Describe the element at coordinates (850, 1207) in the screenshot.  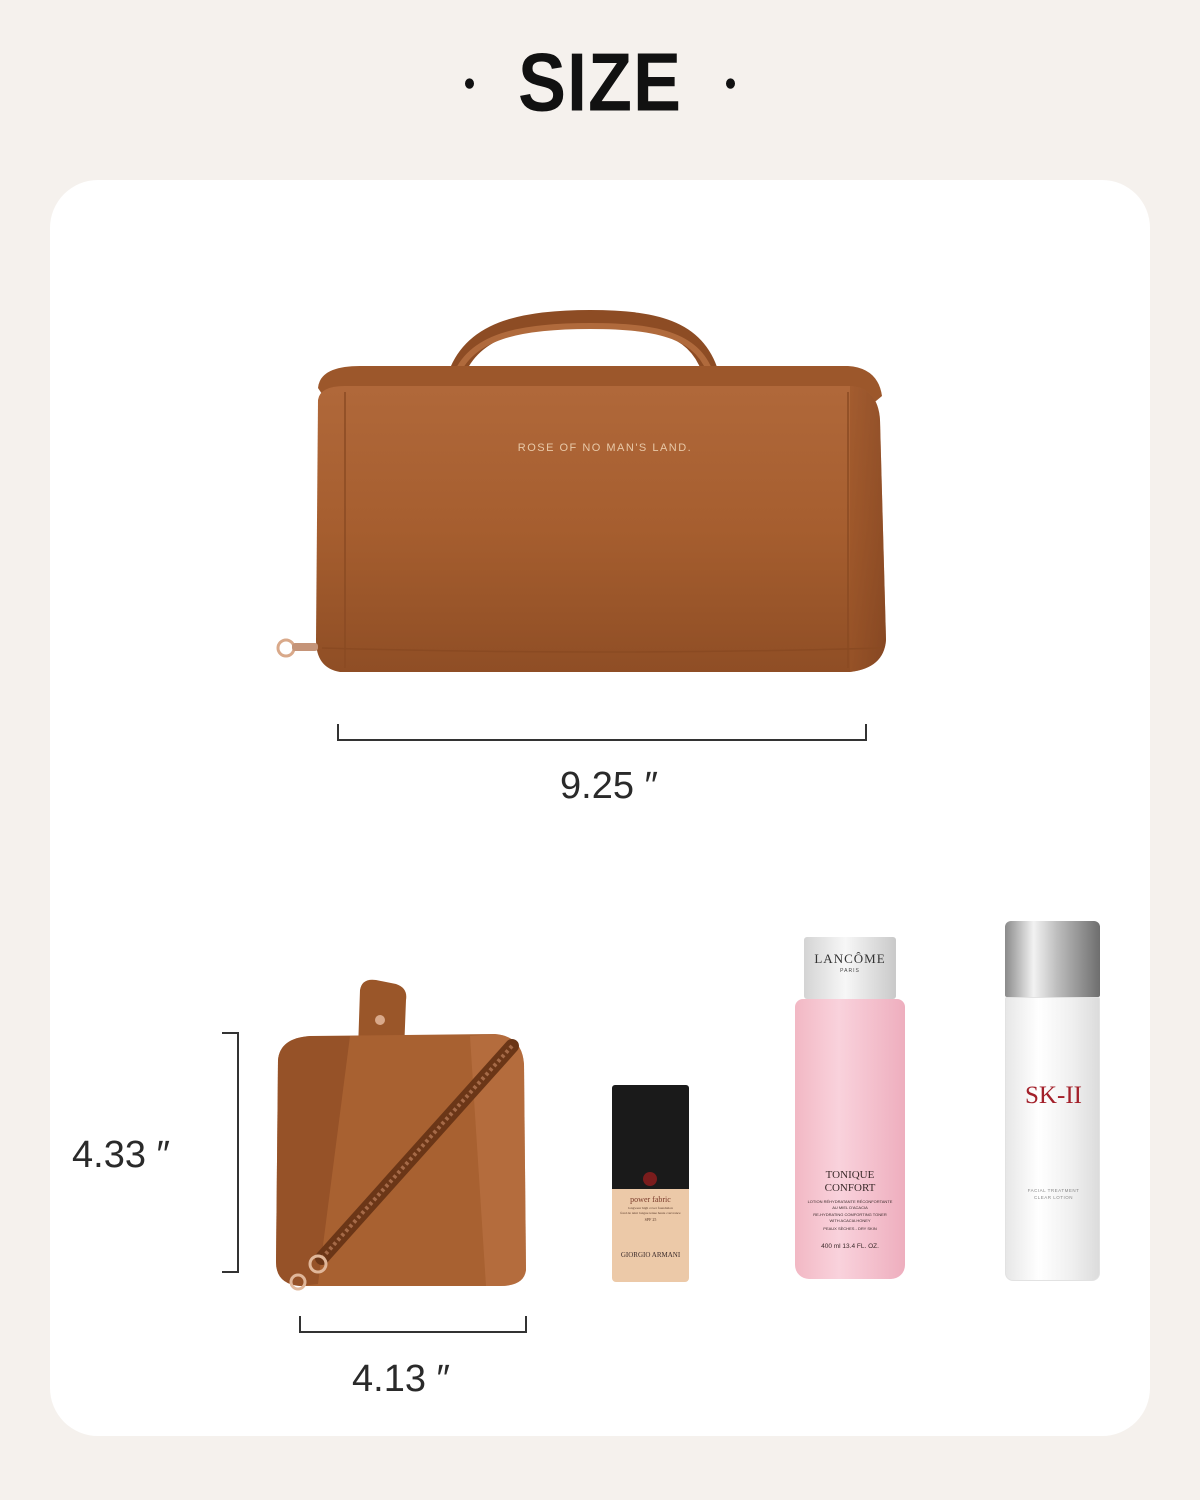
I see `toner-desc2: AU MIEL D'ACACIA` at that location.